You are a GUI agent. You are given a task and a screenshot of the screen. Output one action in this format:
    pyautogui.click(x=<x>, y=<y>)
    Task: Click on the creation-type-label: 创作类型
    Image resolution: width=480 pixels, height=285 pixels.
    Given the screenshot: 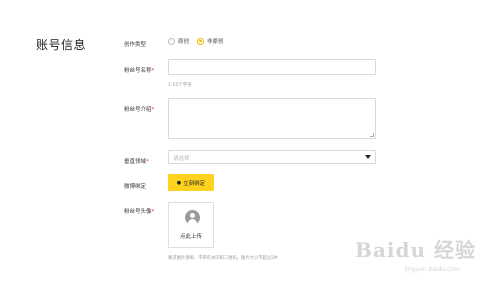 What is the action you would take?
    pyautogui.click(x=135, y=45)
    